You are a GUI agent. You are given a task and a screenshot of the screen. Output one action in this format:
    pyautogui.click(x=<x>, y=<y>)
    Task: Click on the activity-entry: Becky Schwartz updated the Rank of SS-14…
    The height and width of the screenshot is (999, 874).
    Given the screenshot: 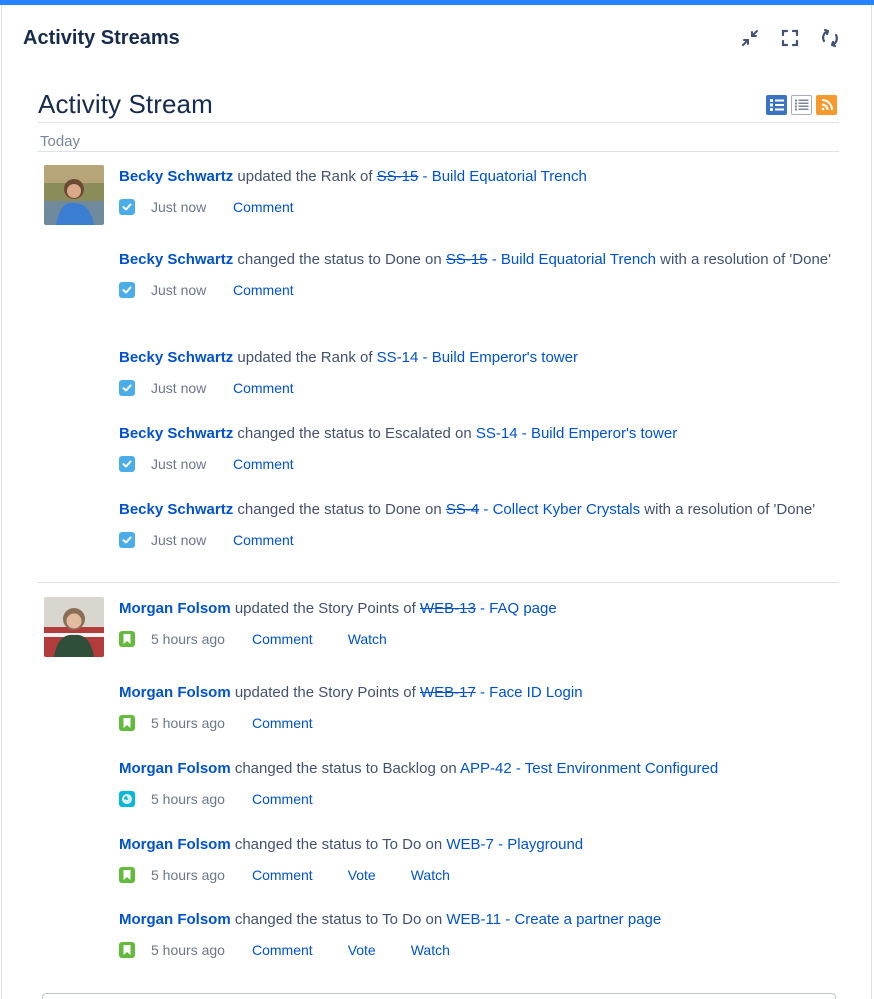 What is the action you would take?
    pyautogui.click(x=476, y=371)
    